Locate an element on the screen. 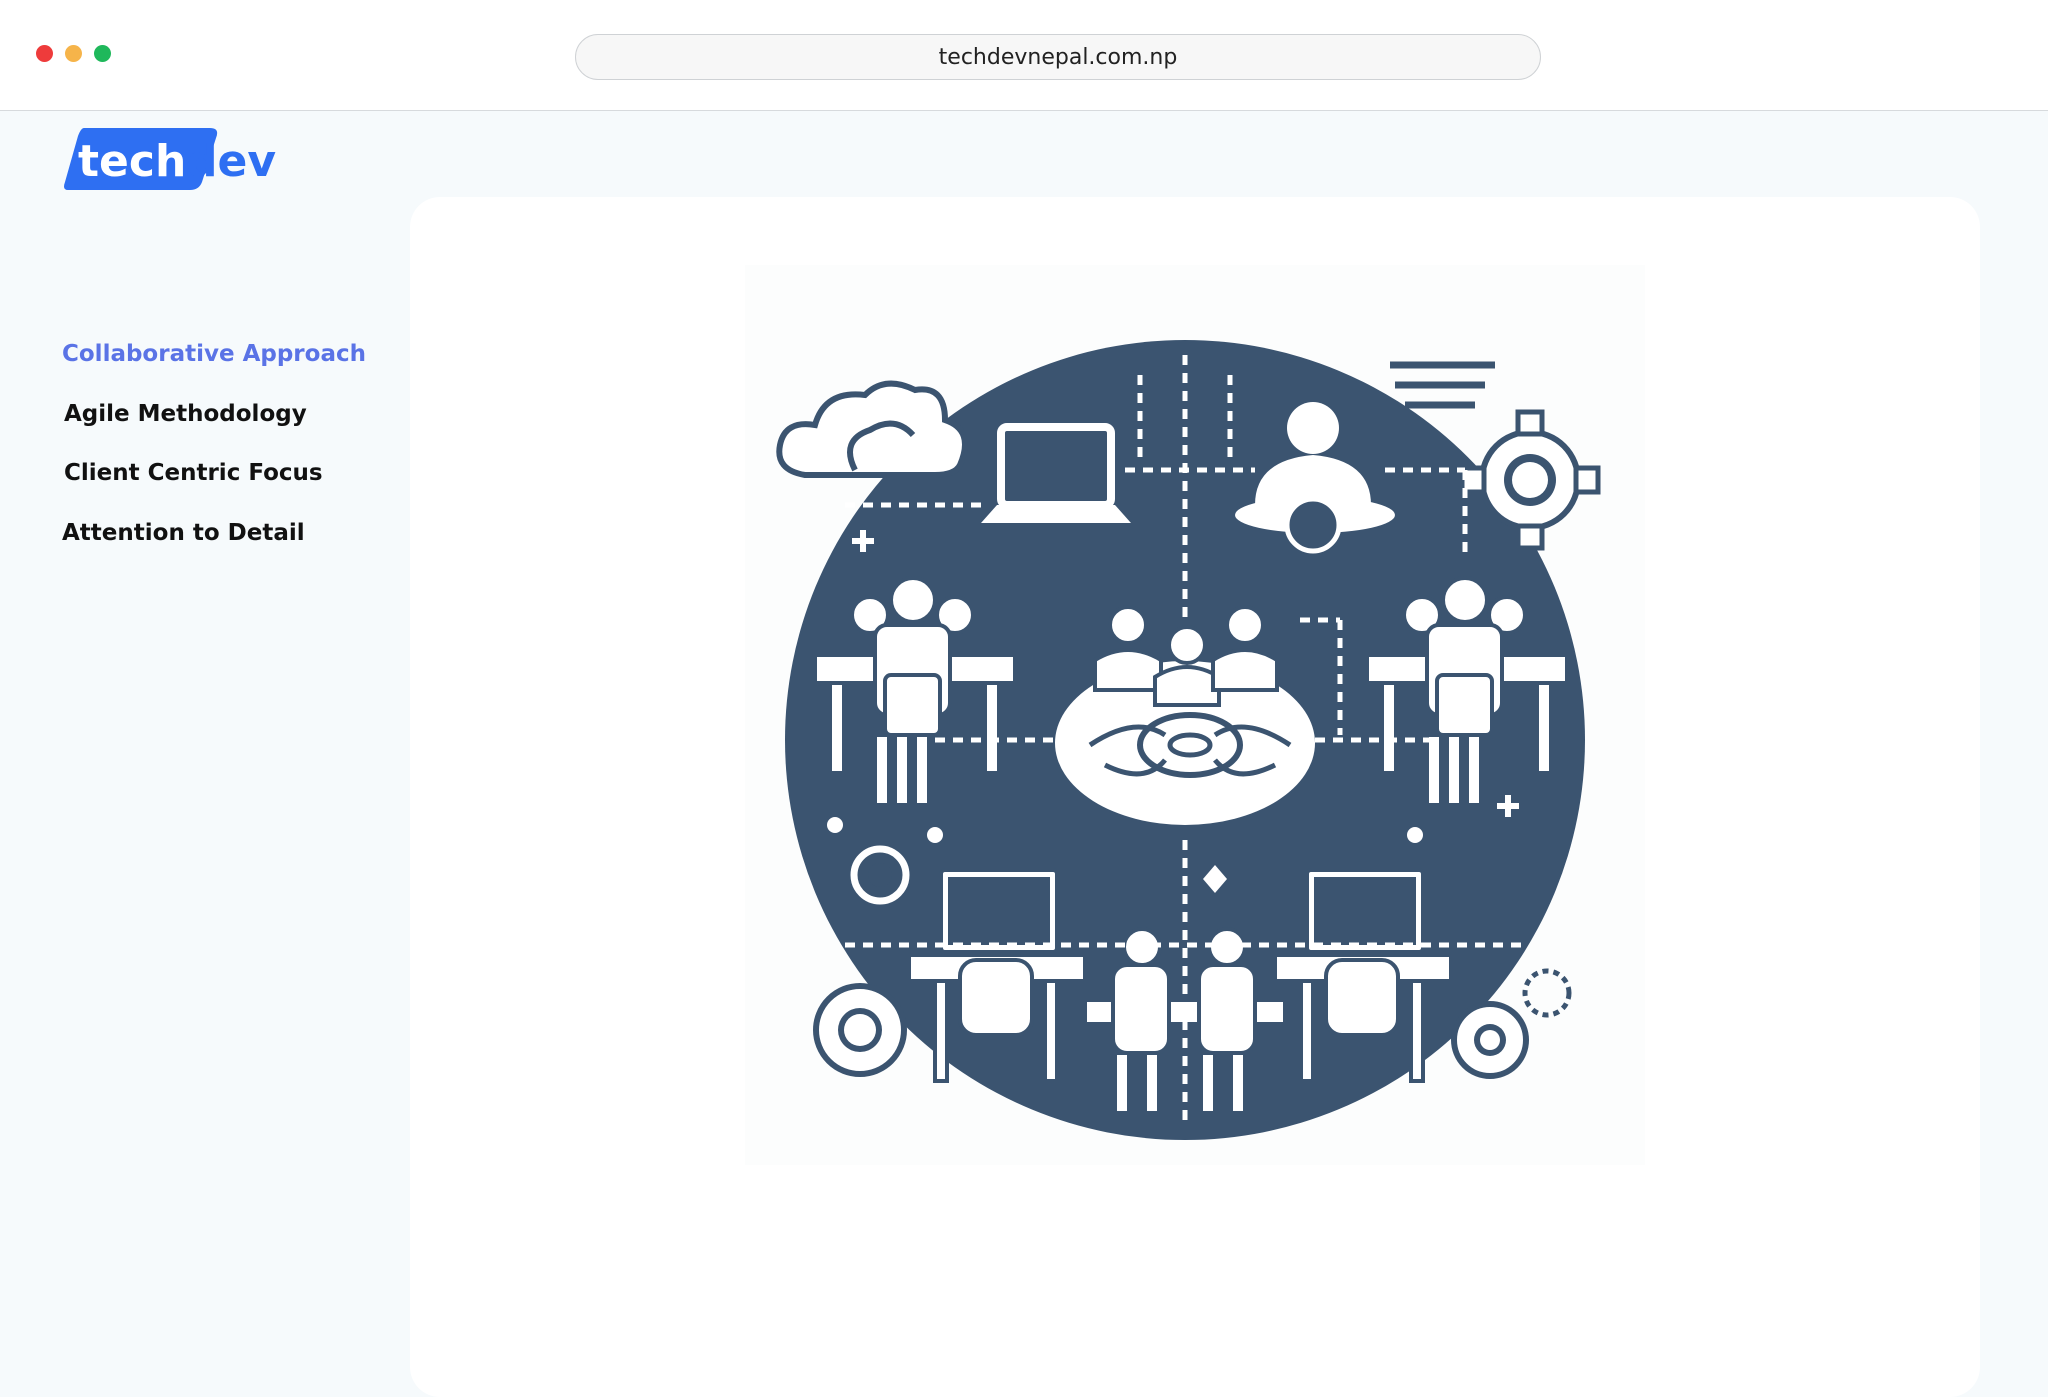  browser-chrome: techdevnepal.com.np is located at coordinates (1024, 55).